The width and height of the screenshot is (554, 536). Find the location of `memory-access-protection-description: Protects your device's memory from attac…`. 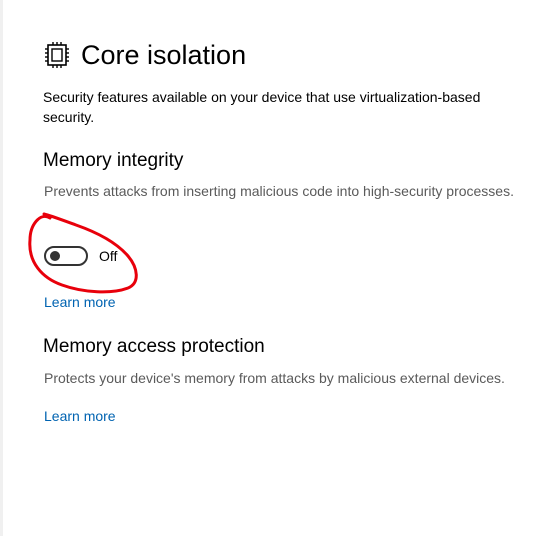

memory-access-protection-description: Protects your device's memory from attac… is located at coordinates (274, 378).